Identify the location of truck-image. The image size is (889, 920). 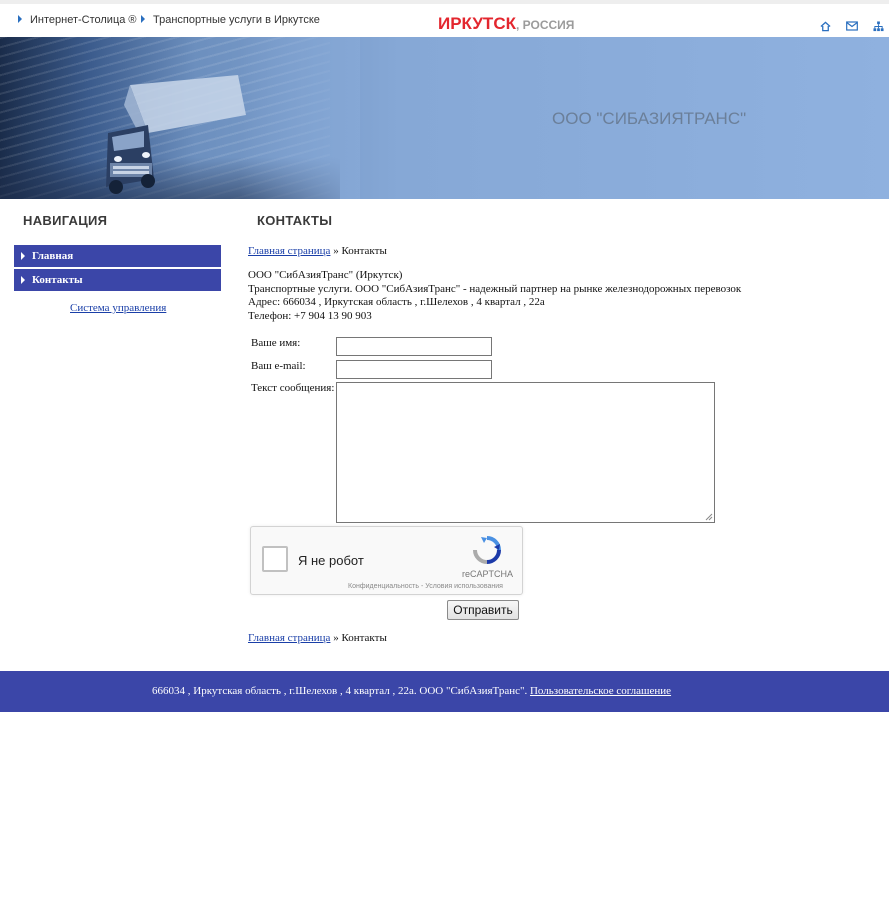
(176, 134).